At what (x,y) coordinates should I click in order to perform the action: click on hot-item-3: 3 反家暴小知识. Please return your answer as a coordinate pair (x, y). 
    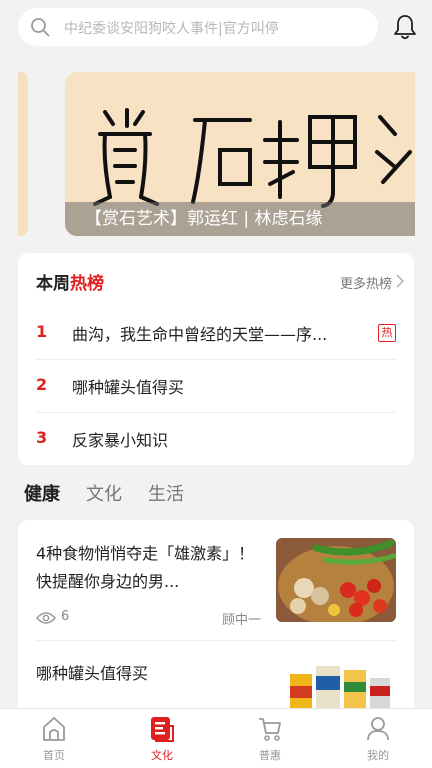
    Looking at the image, I should click on (216, 439).